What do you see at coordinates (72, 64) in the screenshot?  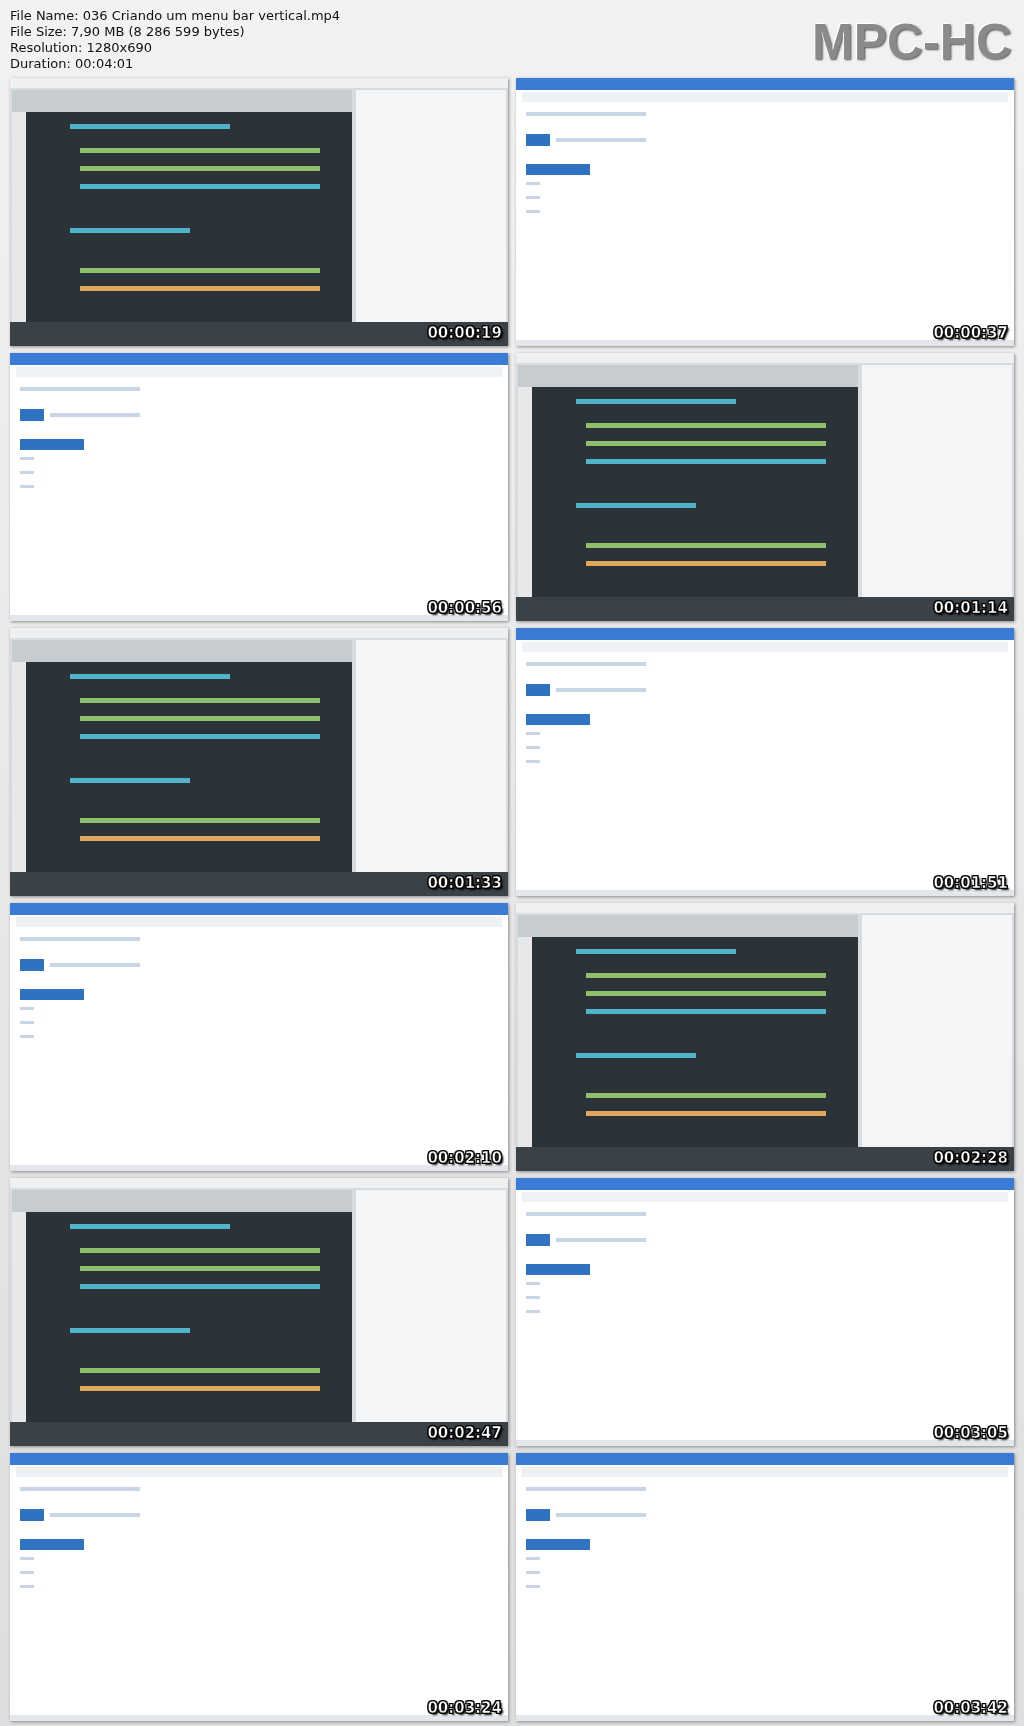 I see `file-info-text: Duration: 00:04:01` at bounding box center [72, 64].